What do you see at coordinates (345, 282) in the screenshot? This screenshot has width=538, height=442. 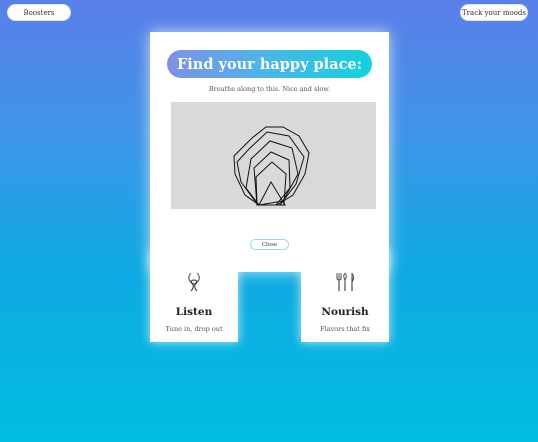 I see `utensils-icon` at bounding box center [345, 282].